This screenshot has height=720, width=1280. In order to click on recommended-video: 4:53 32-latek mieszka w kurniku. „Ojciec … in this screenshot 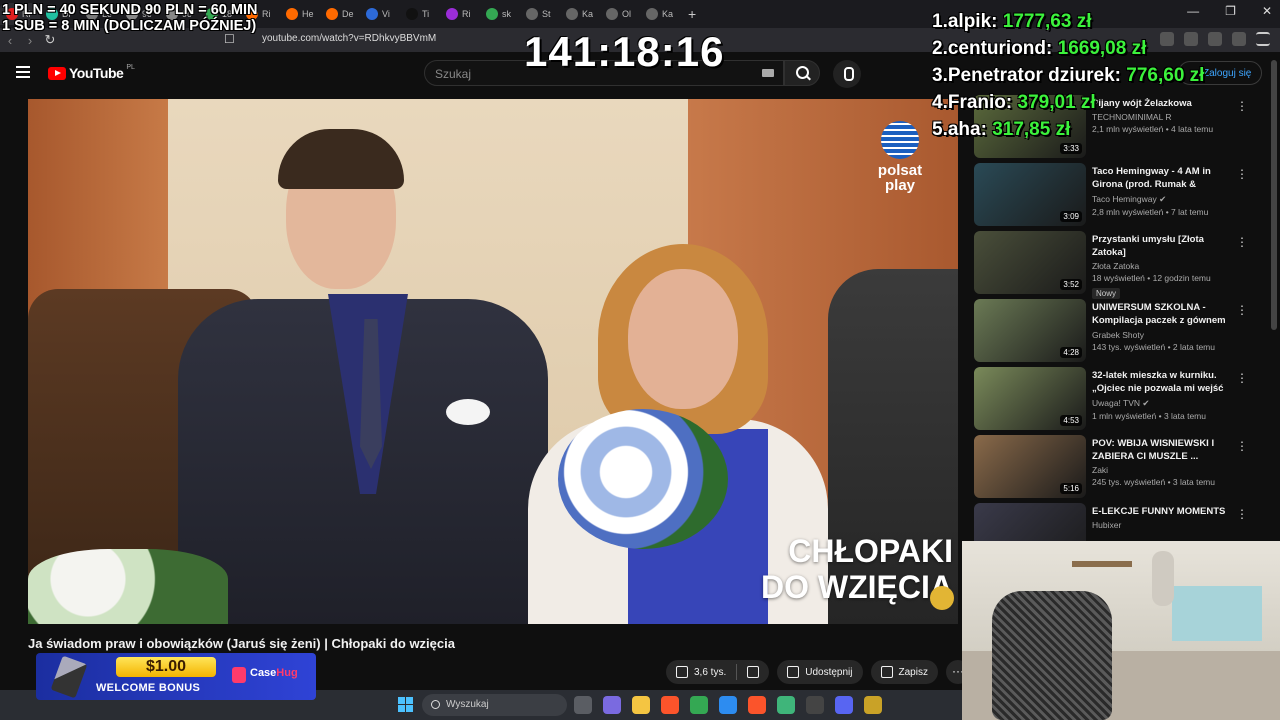, I will do `click(1114, 399)`.